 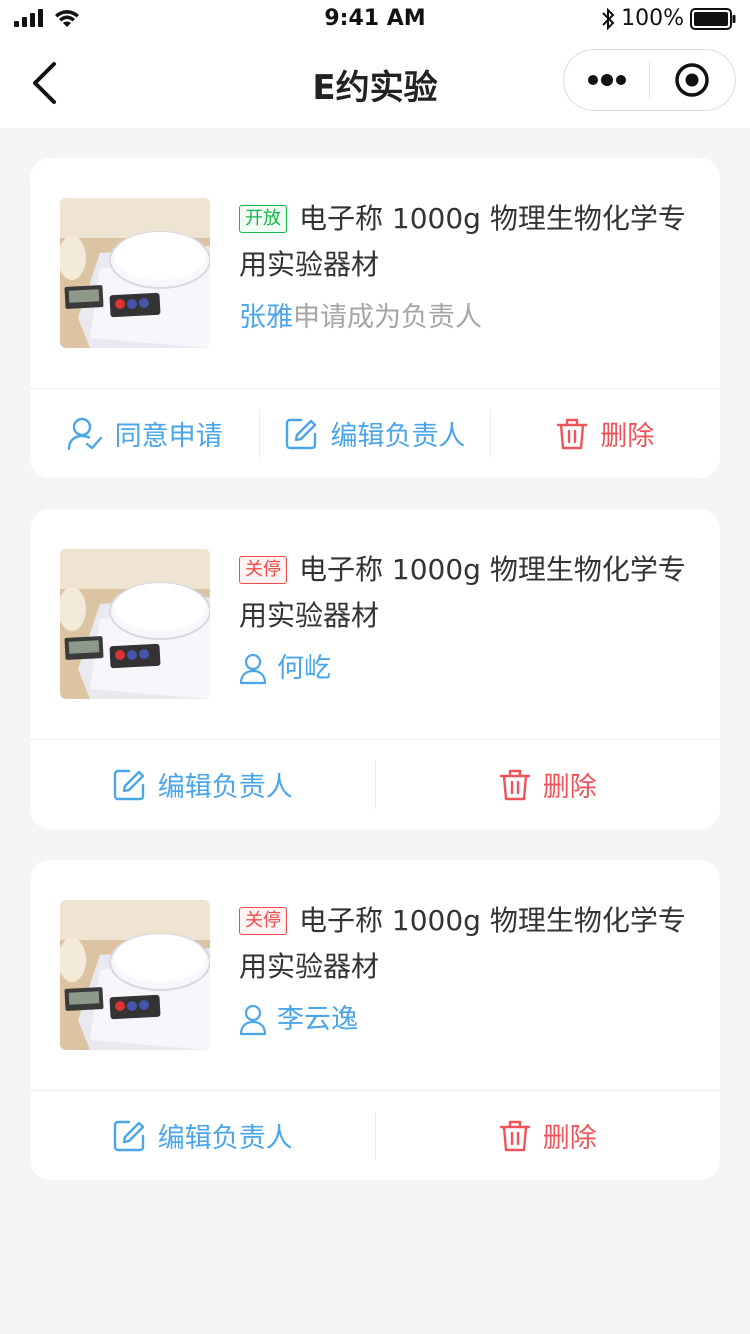 What do you see at coordinates (375, 20) in the screenshot?
I see `status-bar: 9:41 AM 100%` at bounding box center [375, 20].